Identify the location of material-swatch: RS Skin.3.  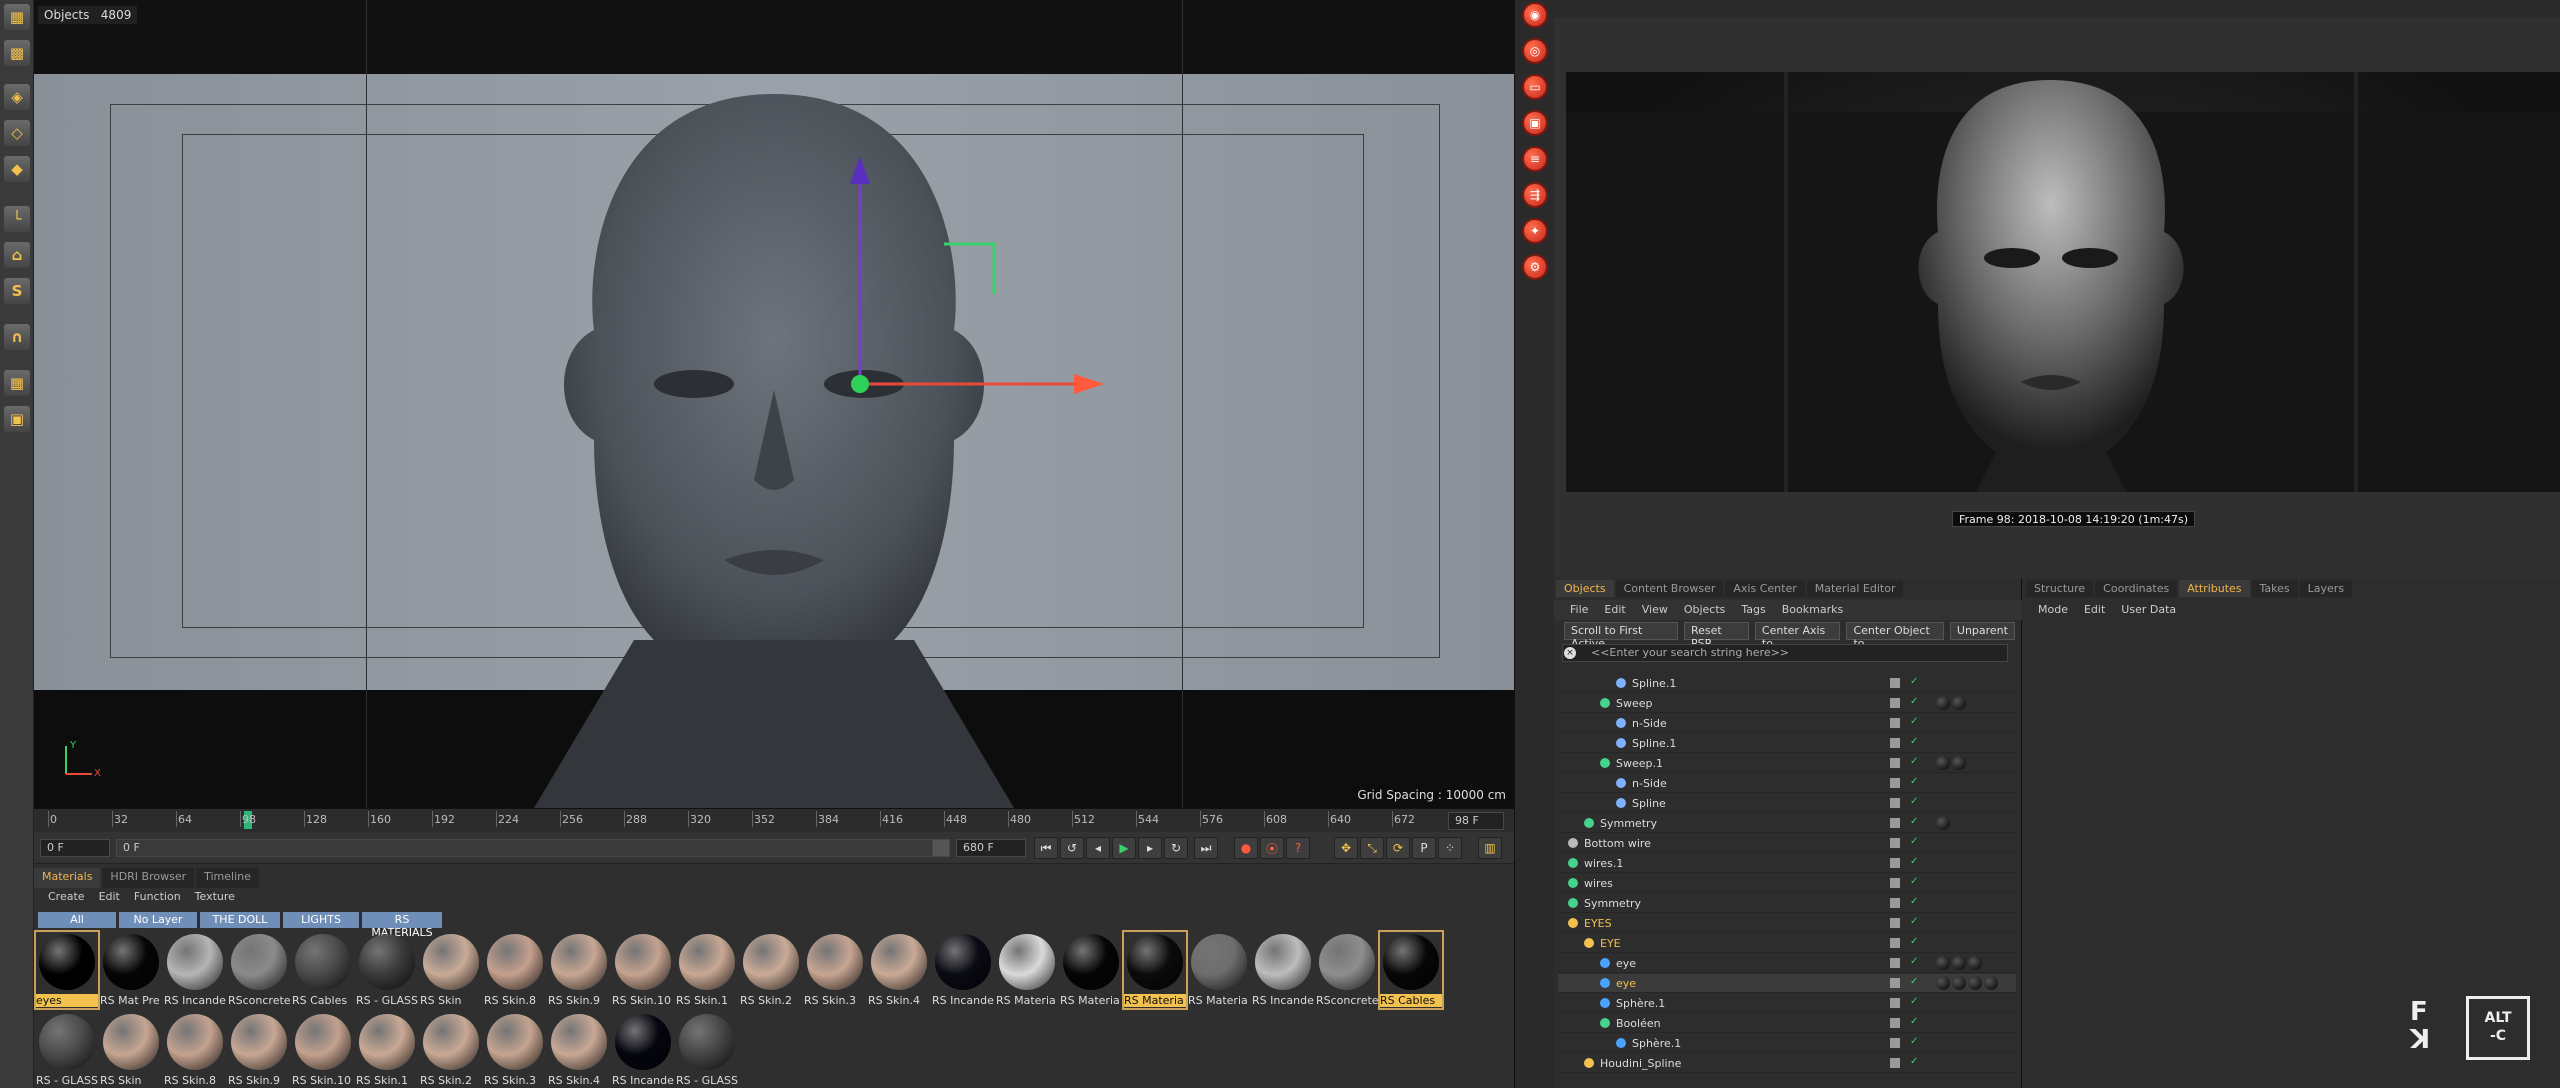
(835, 970).